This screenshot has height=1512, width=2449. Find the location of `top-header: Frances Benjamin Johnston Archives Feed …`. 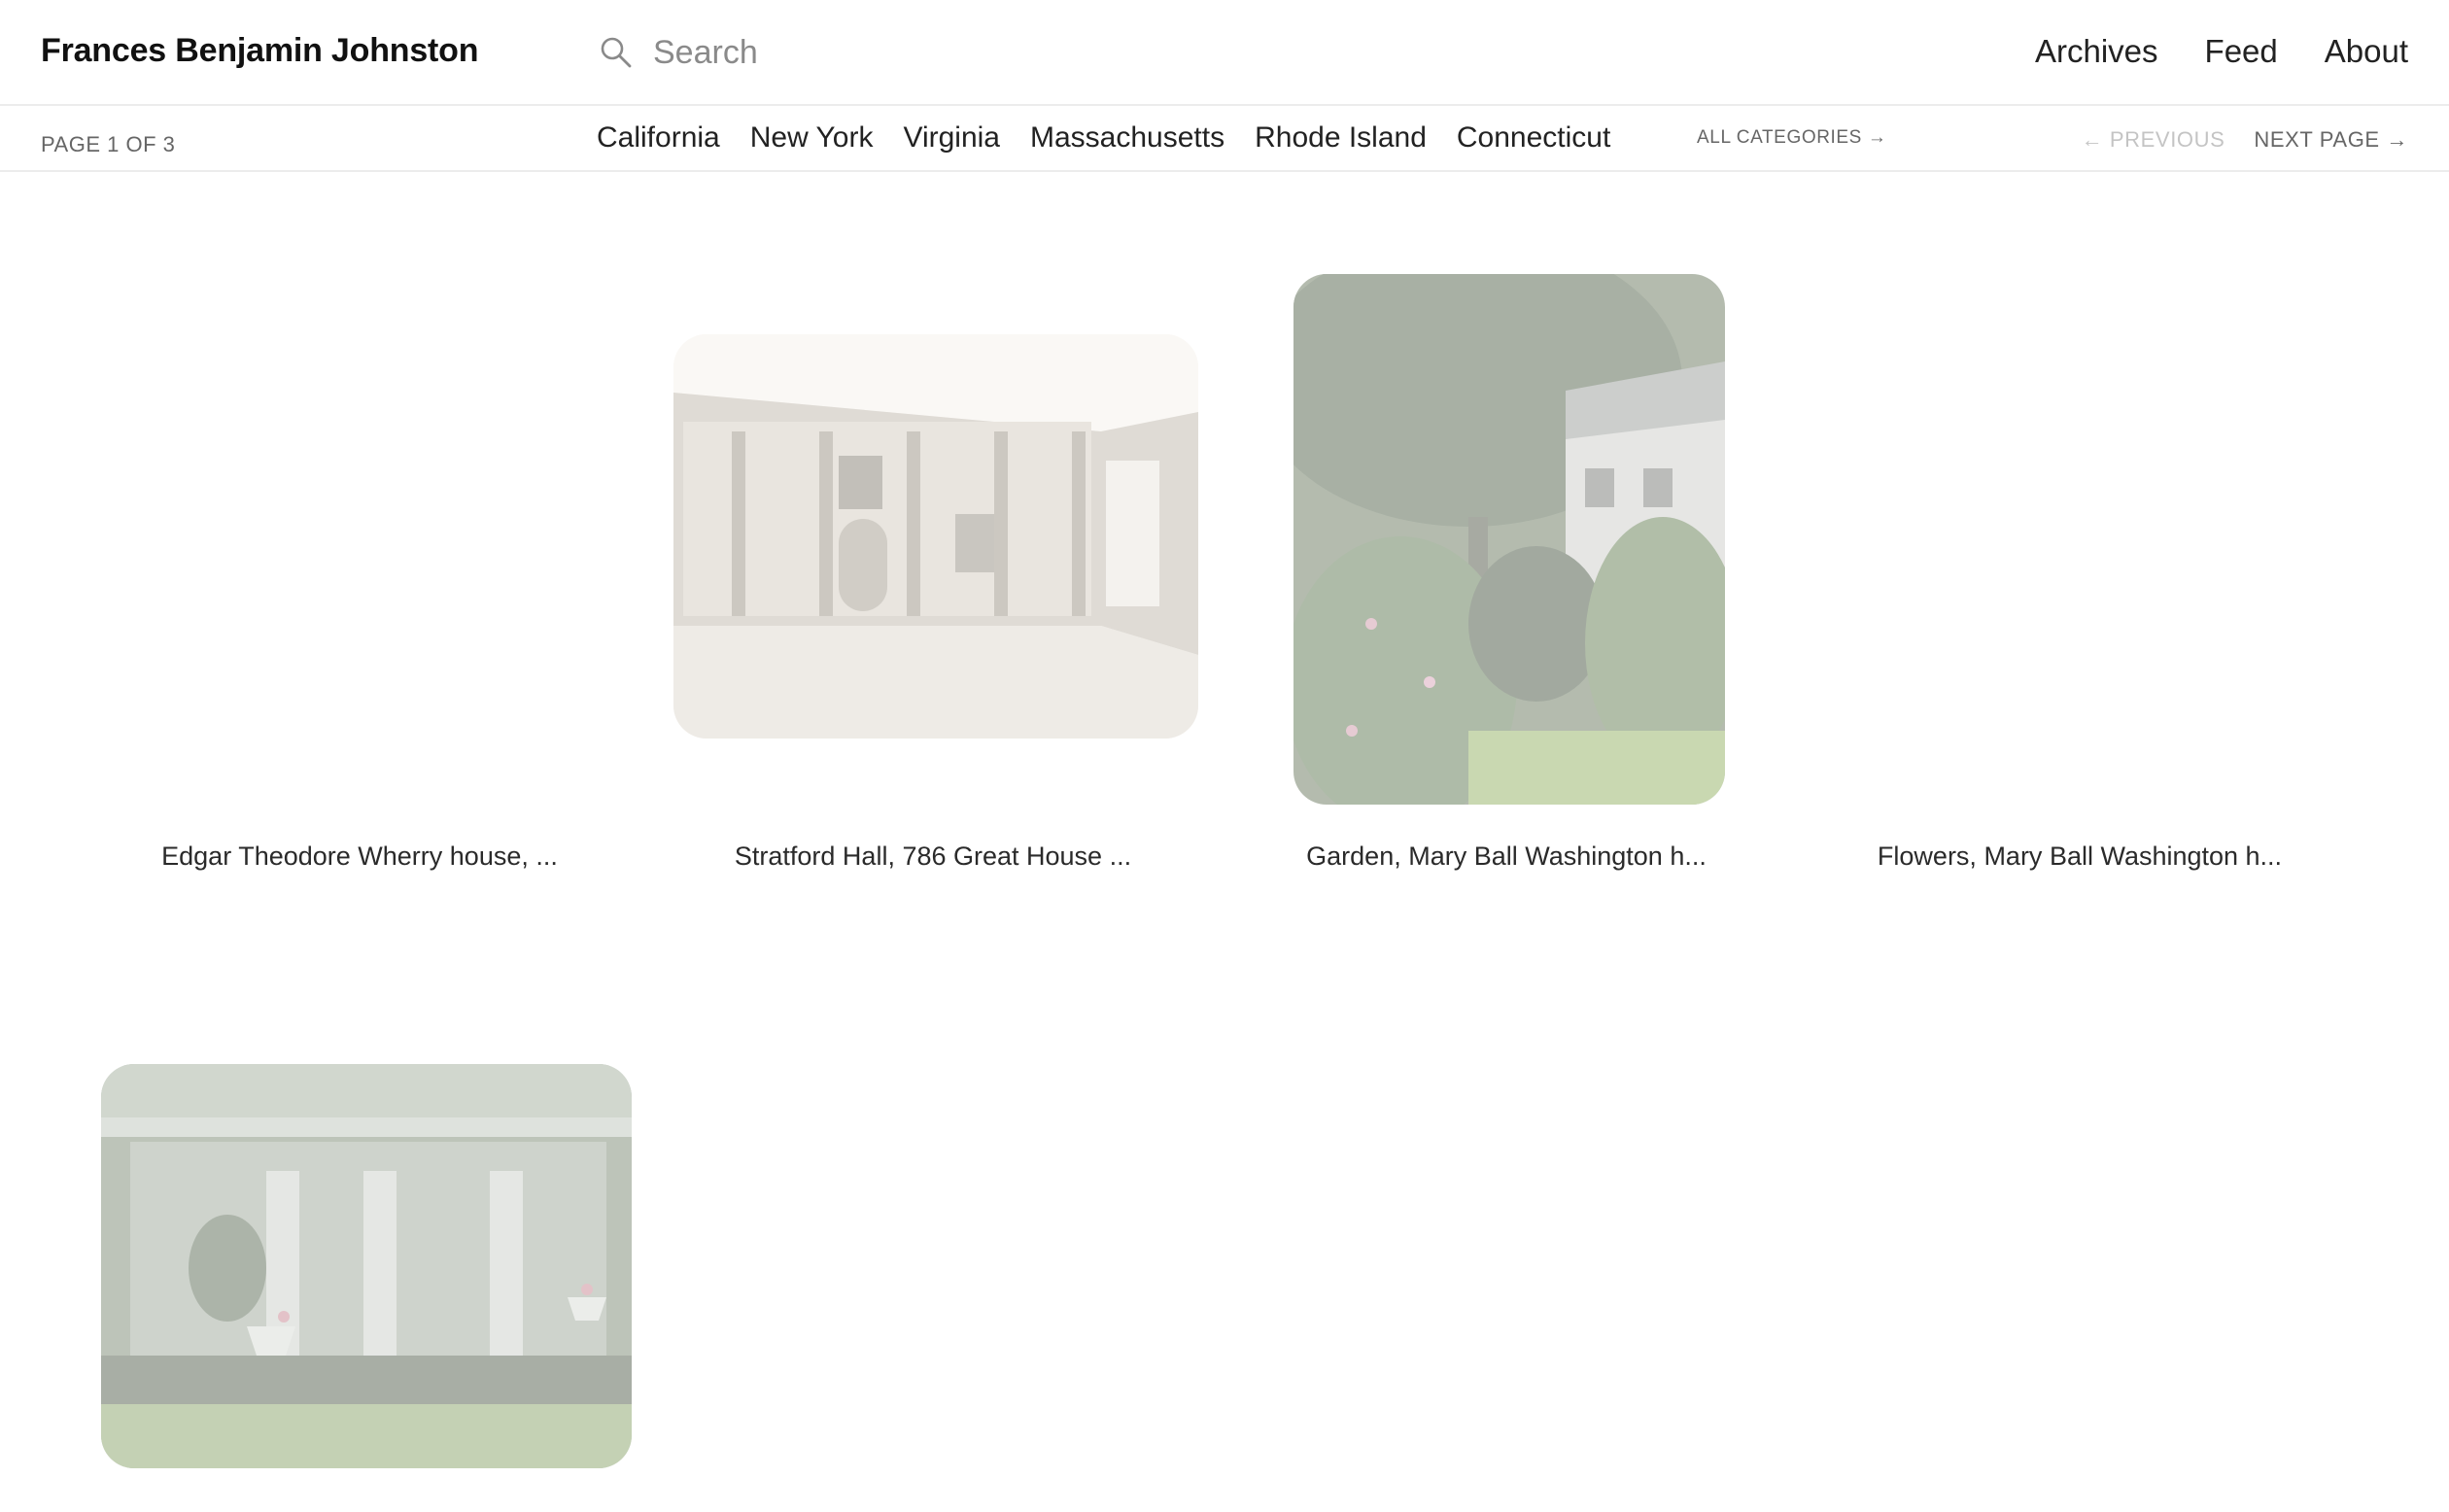

top-header: Frances Benjamin Johnston Archives Feed … is located at coordinates (1224, 53).